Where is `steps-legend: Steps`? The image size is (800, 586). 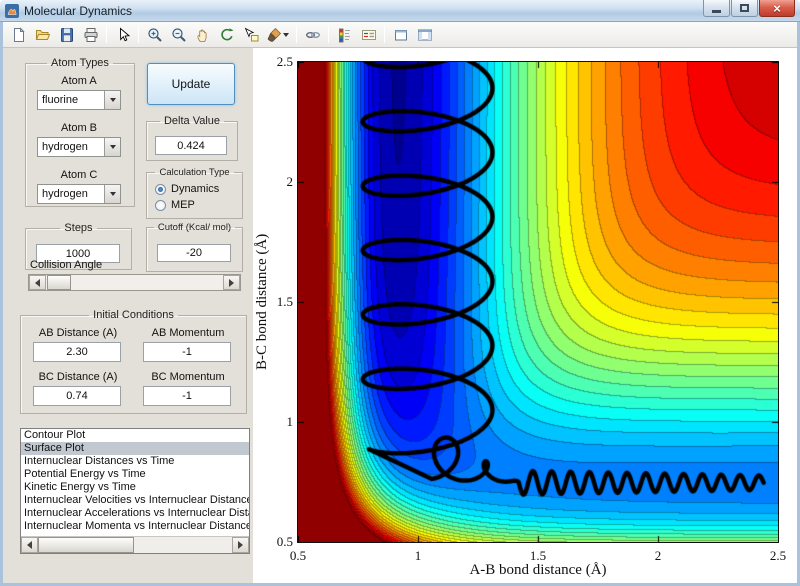 steps-legend: Steps is located at coordinates (78, 228).